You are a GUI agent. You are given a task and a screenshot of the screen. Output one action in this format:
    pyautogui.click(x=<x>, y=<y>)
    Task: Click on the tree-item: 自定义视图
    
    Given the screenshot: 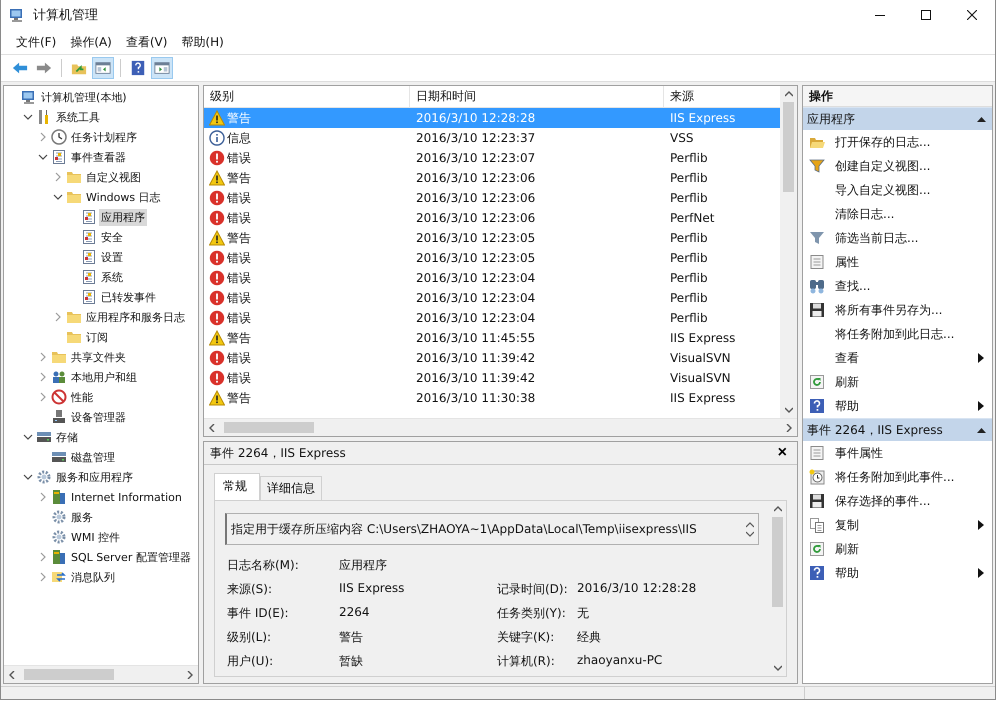 What is the action you would take?
    pyautogui.click(x=113, y=177)
    